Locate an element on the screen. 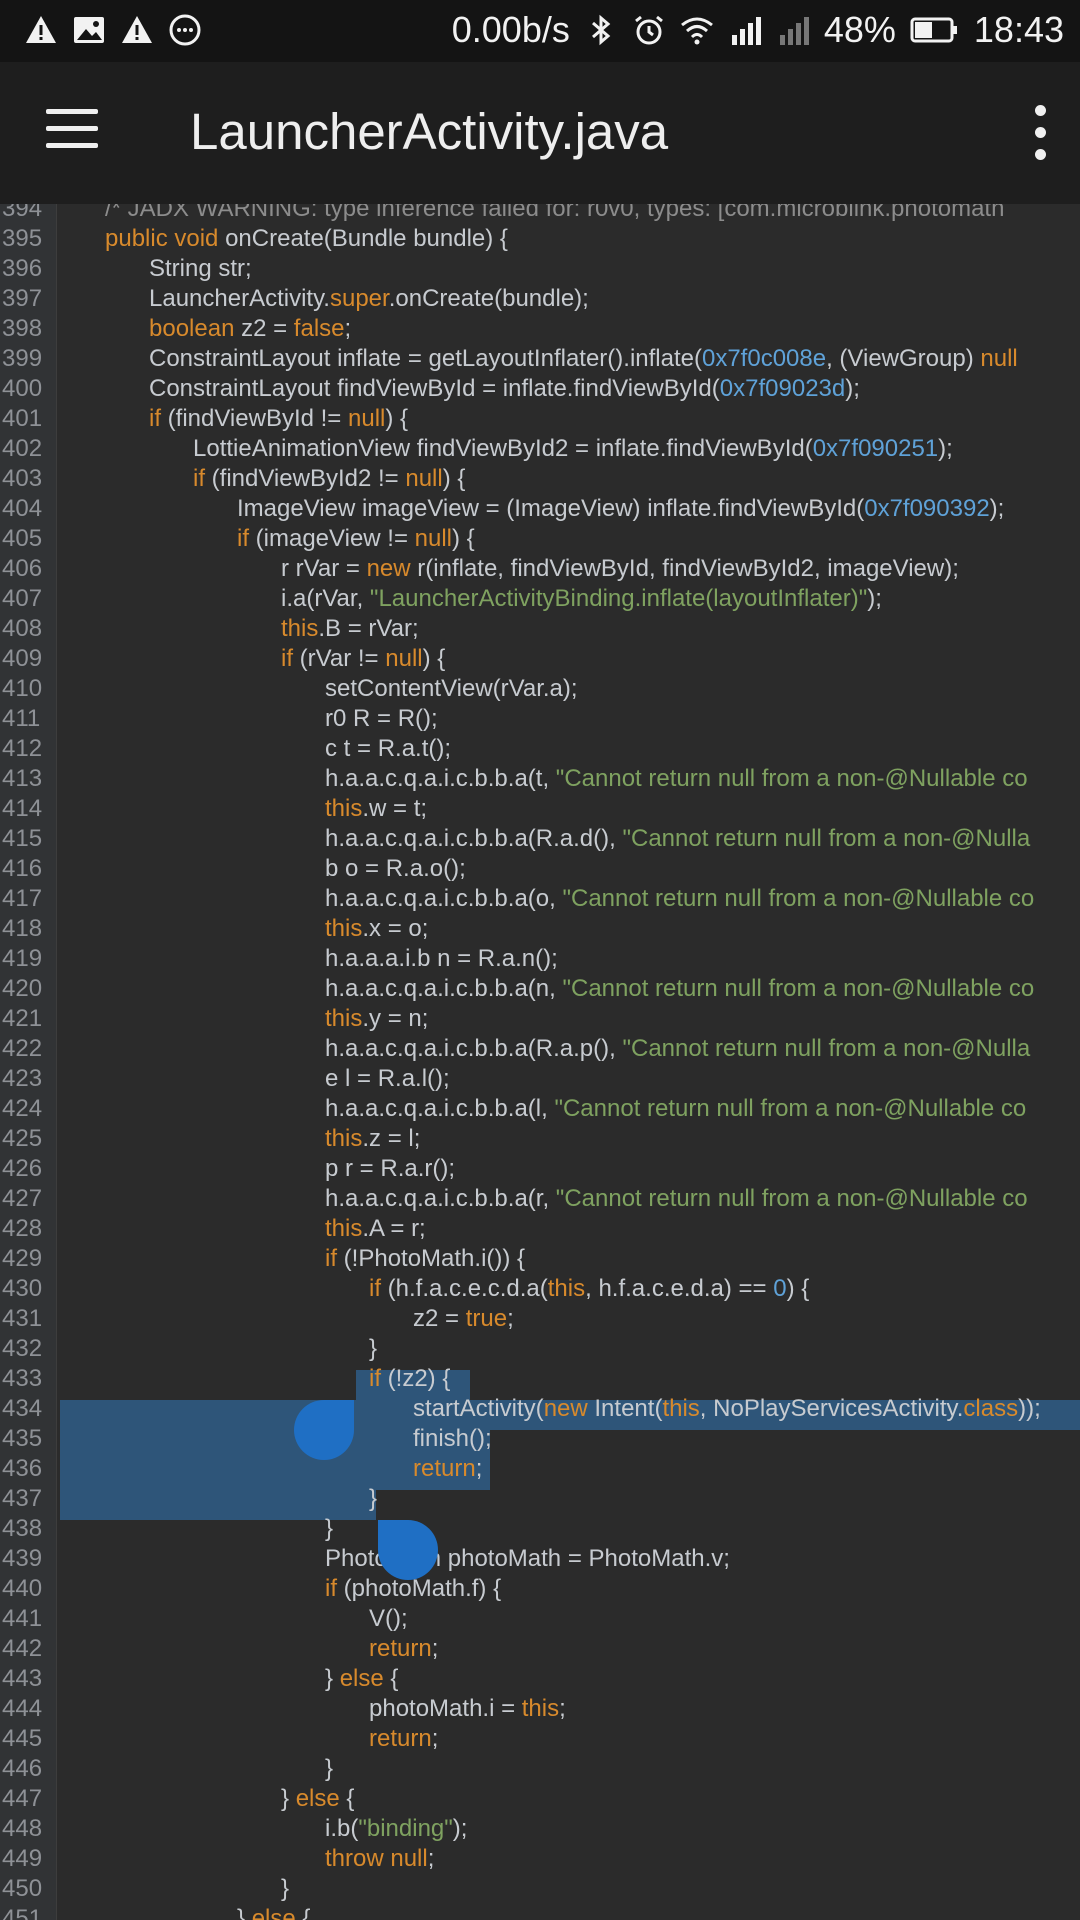 This screenshot has width=1080, height=1920. token-str: "Cannot return null from a non-@Nulla is located at coordinates (826, 838).